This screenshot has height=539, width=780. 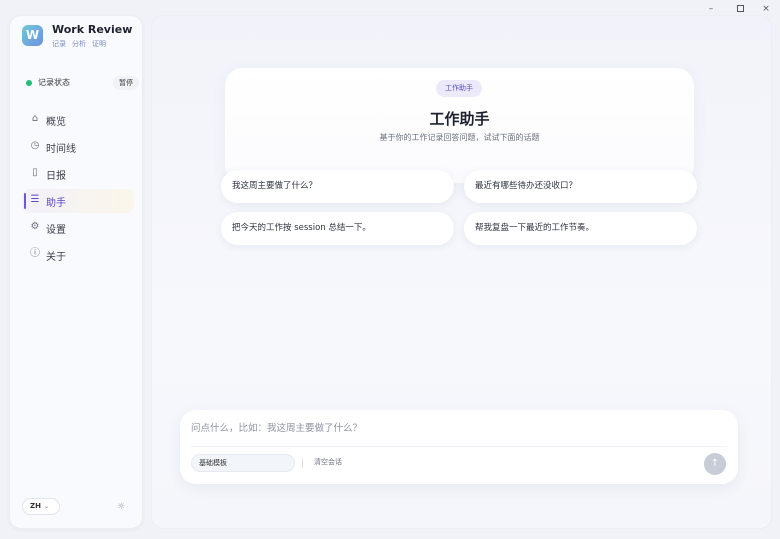 What do you see at coordinates (92, 29) in the screenshot?
I see `app-name: Work Review` at bounding box center [92, 29].